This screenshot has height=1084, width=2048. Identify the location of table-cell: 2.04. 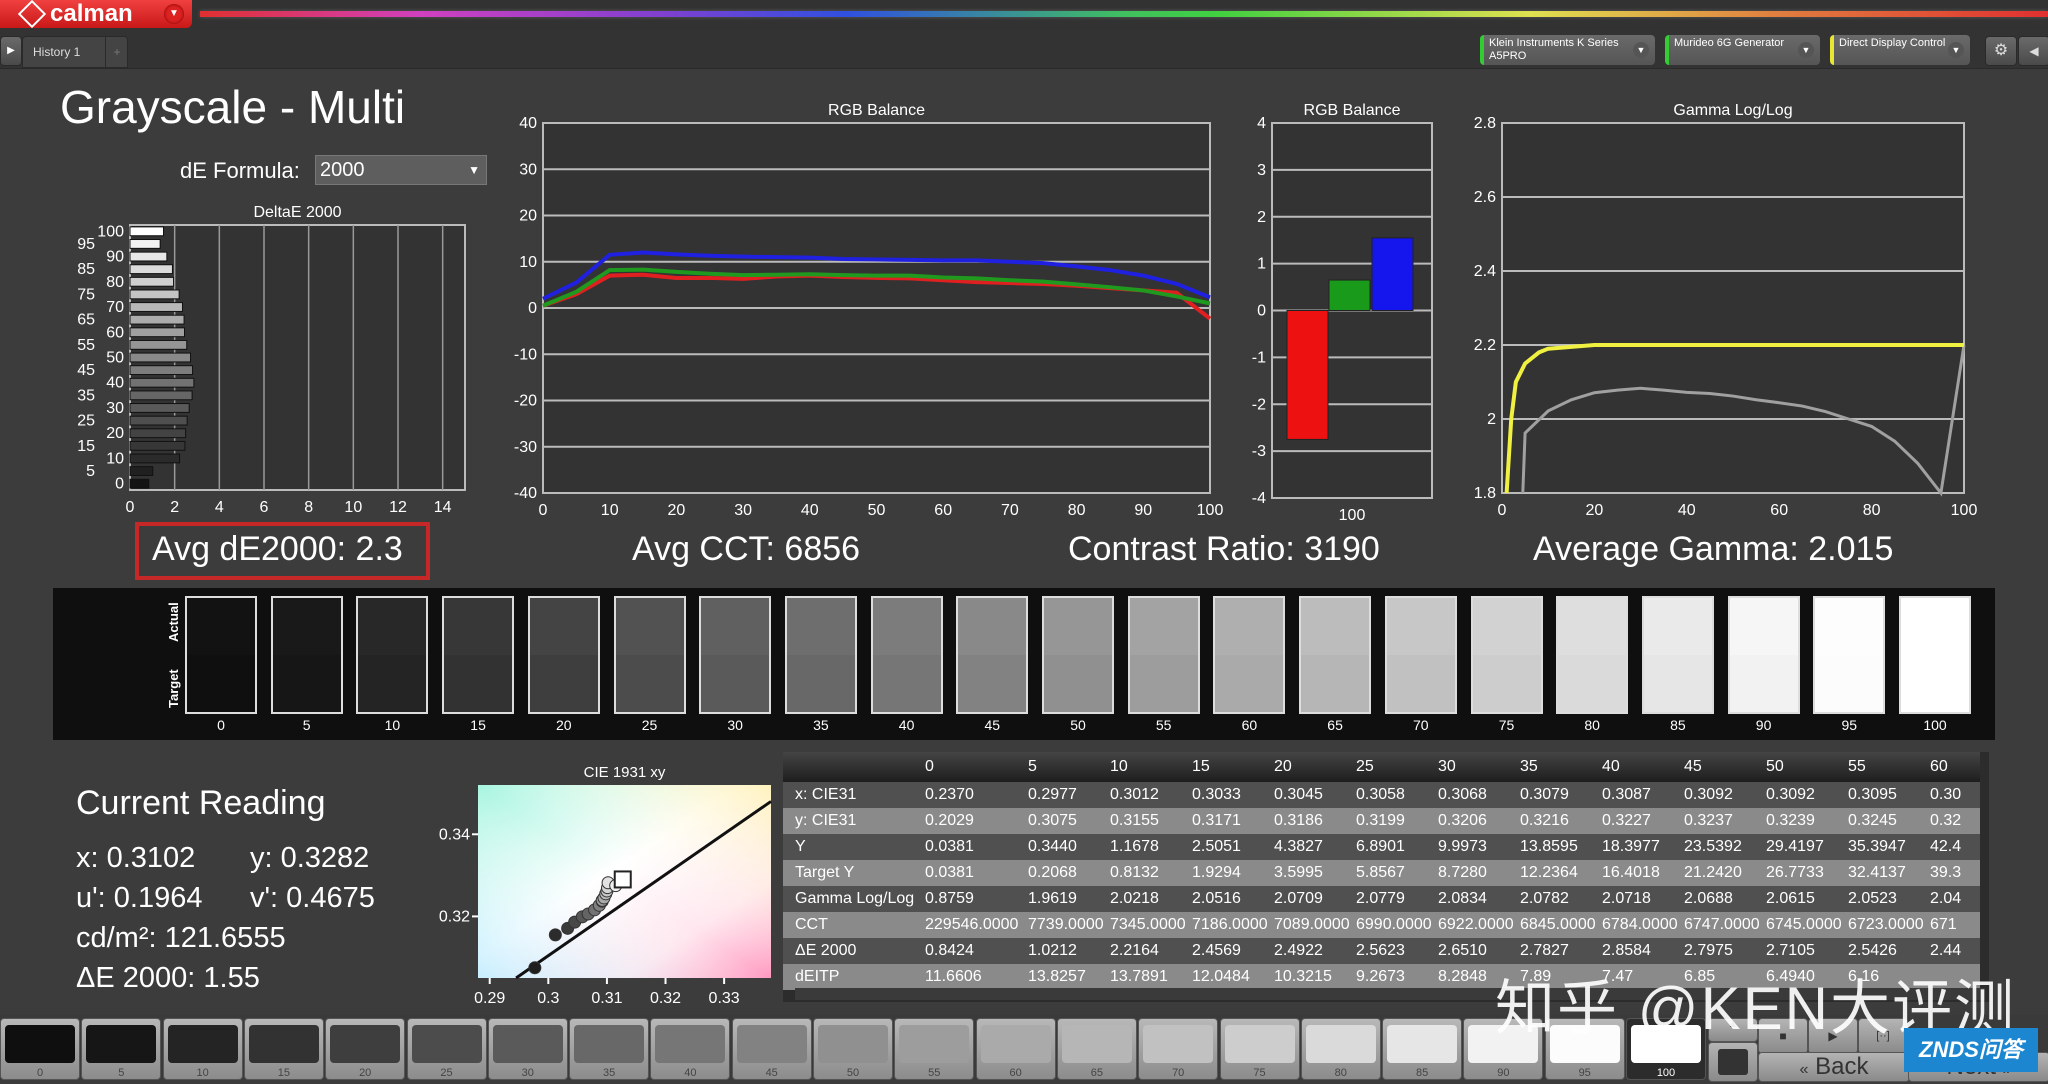
(1955, 899).